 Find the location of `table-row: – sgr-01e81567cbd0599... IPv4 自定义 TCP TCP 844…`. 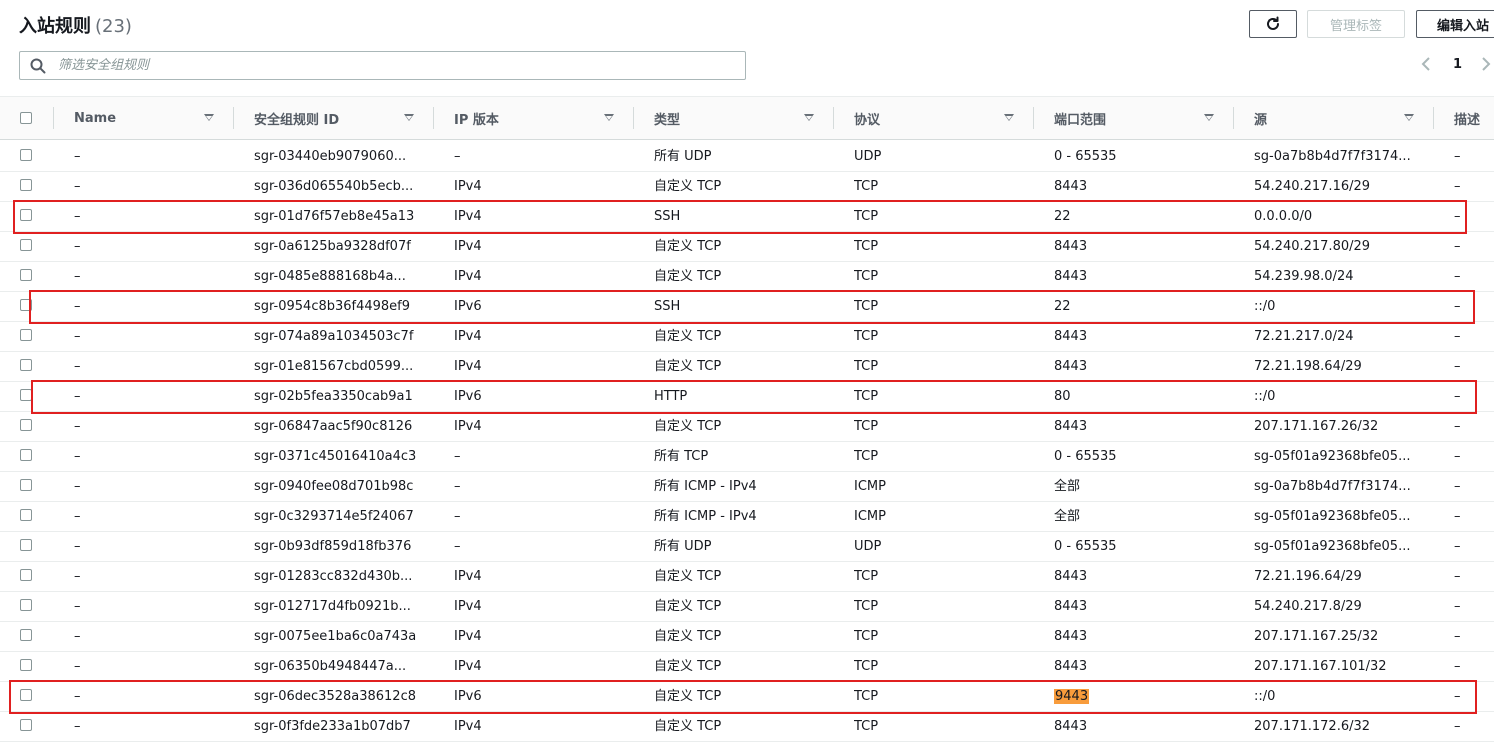

table-row: – sgr-01e81567cbd0599... IPv4 自定义 TCP TCP 844… is located at coordinates (747, 367).